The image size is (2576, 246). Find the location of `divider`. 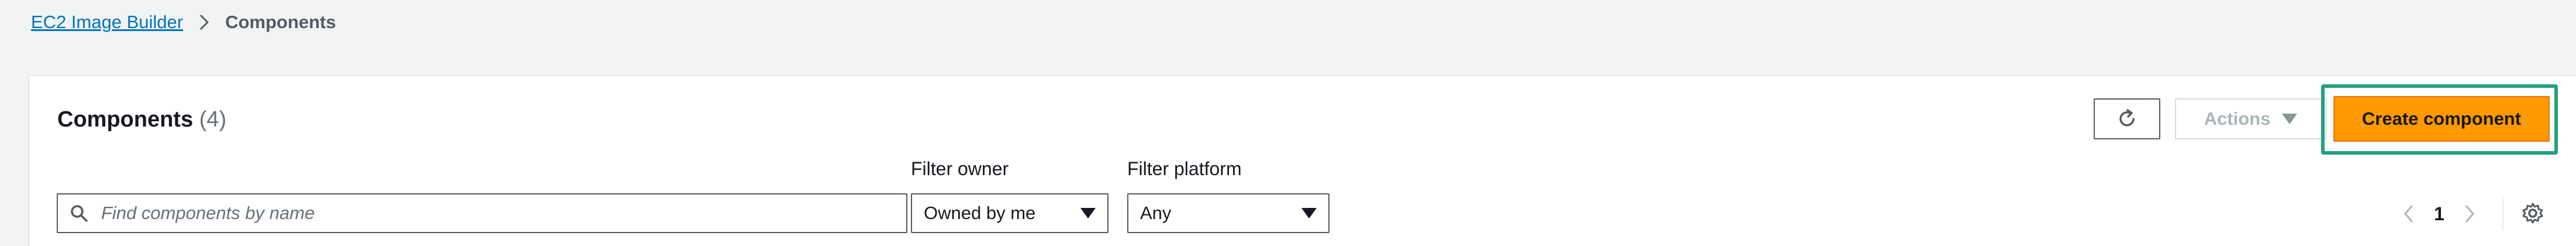

divider is located at coordinates (2503, 213).